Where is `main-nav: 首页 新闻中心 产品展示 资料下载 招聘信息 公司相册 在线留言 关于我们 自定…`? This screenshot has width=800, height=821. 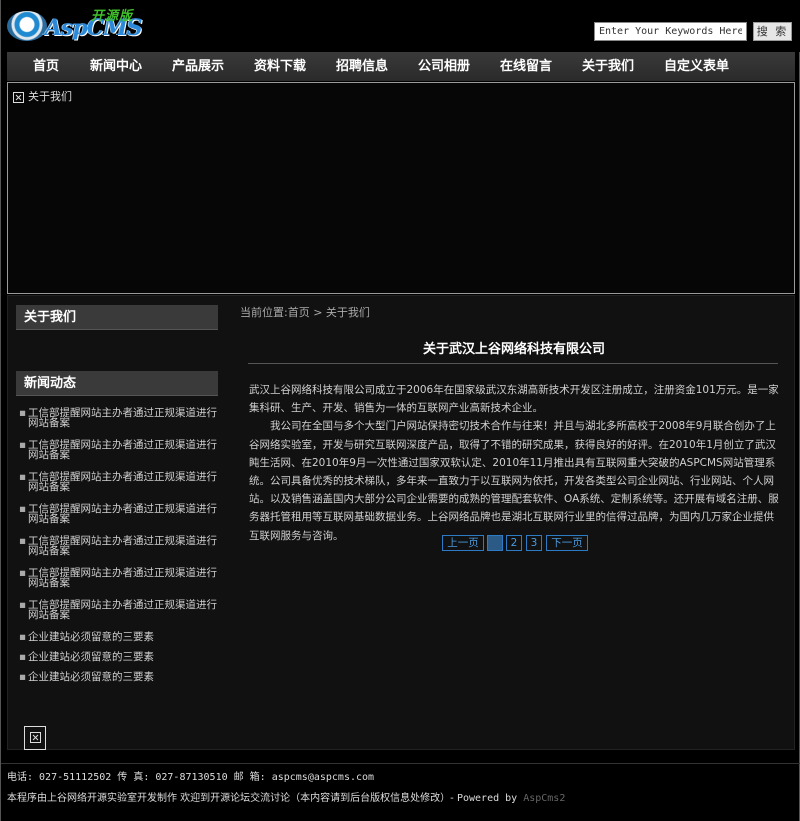
main-nav: 首页 新闻中心 产品展示 资料下载 招聘信息 公司相册 在线留言 关于我们 自定… is located at coordinates (401, 66).